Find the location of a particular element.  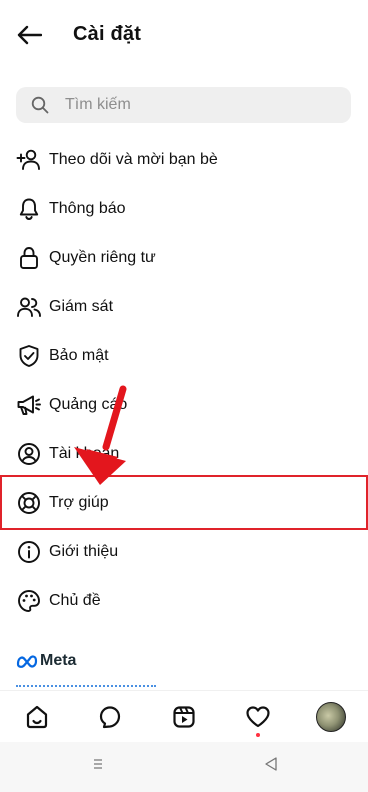

lock-icon is located at coordinates (29, 258).